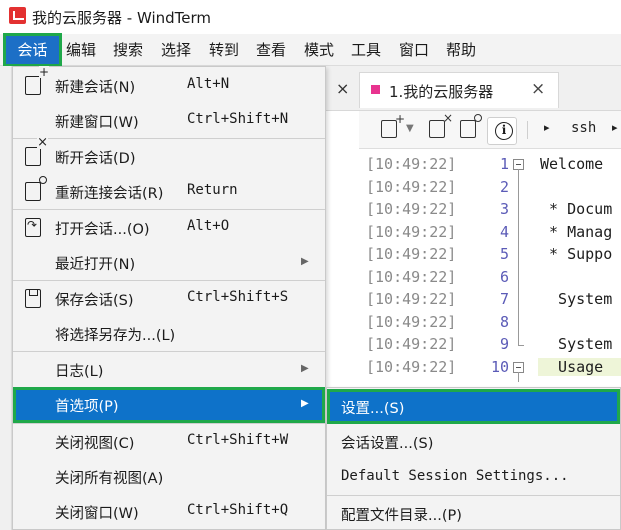 The height and width of the screenshot is (530, 621). I want to click on menu-tools: 工具, so click(366, 50).